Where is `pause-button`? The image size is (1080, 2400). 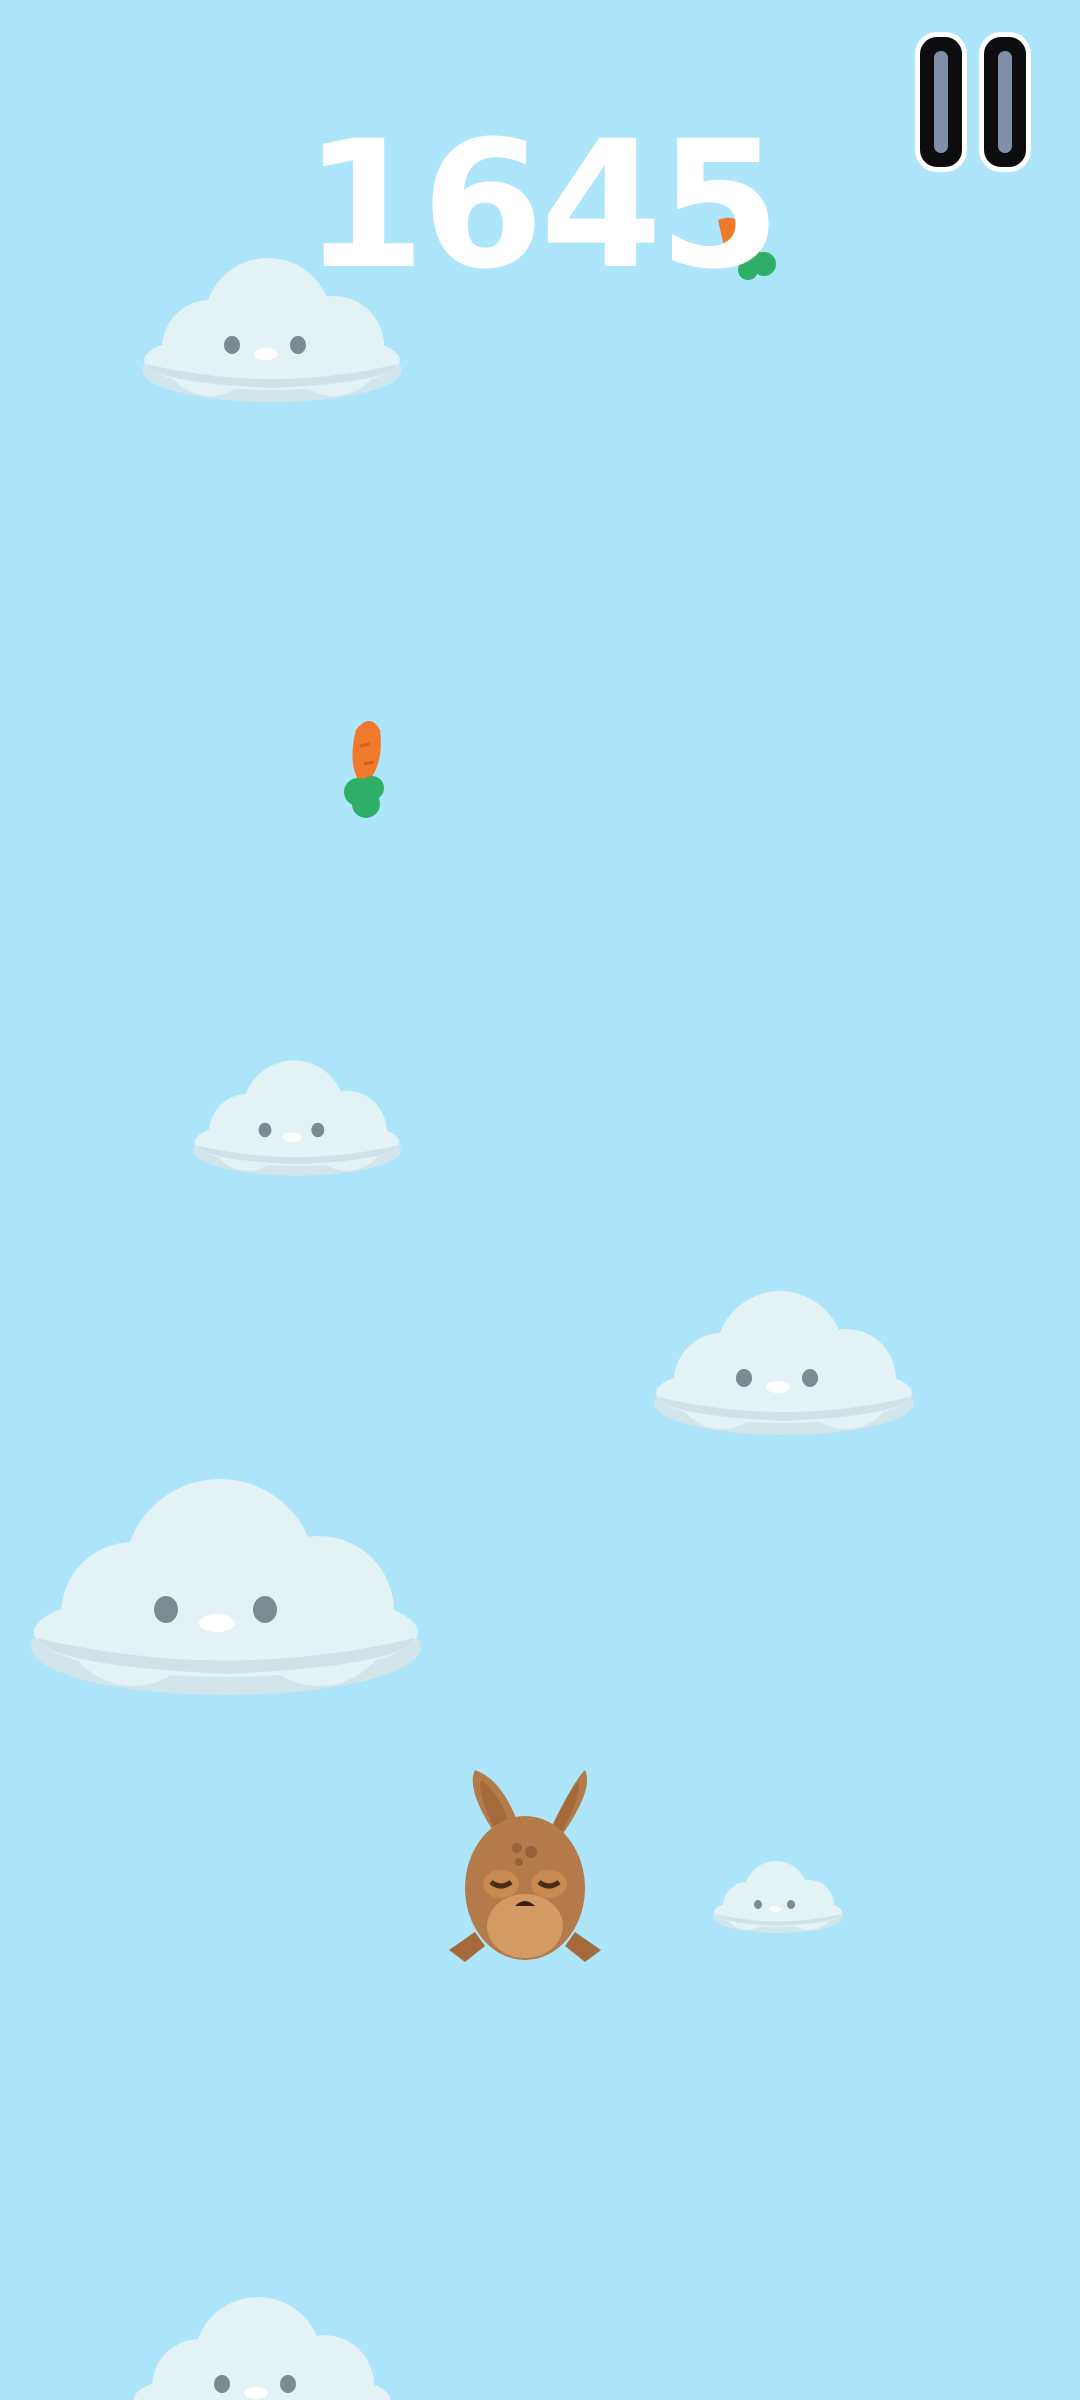 pause-button is located at coordinates (975, 104).